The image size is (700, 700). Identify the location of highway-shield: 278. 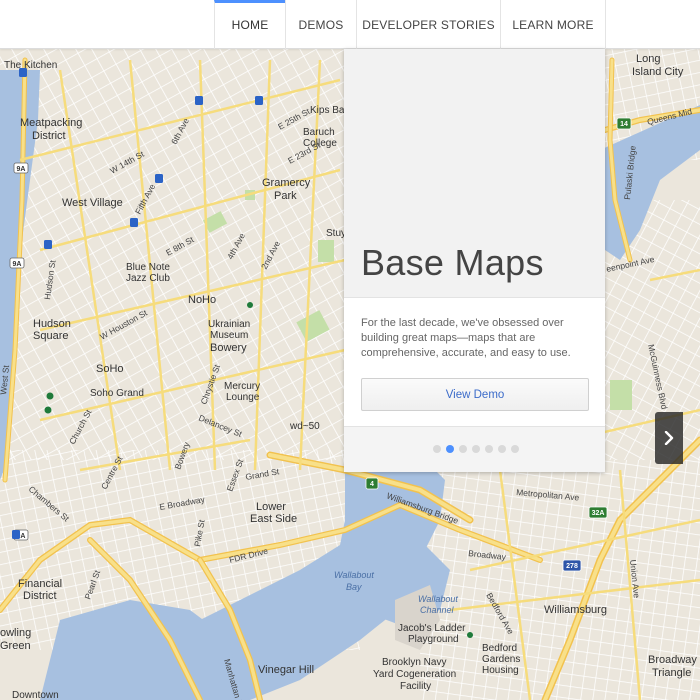
(572, 565).